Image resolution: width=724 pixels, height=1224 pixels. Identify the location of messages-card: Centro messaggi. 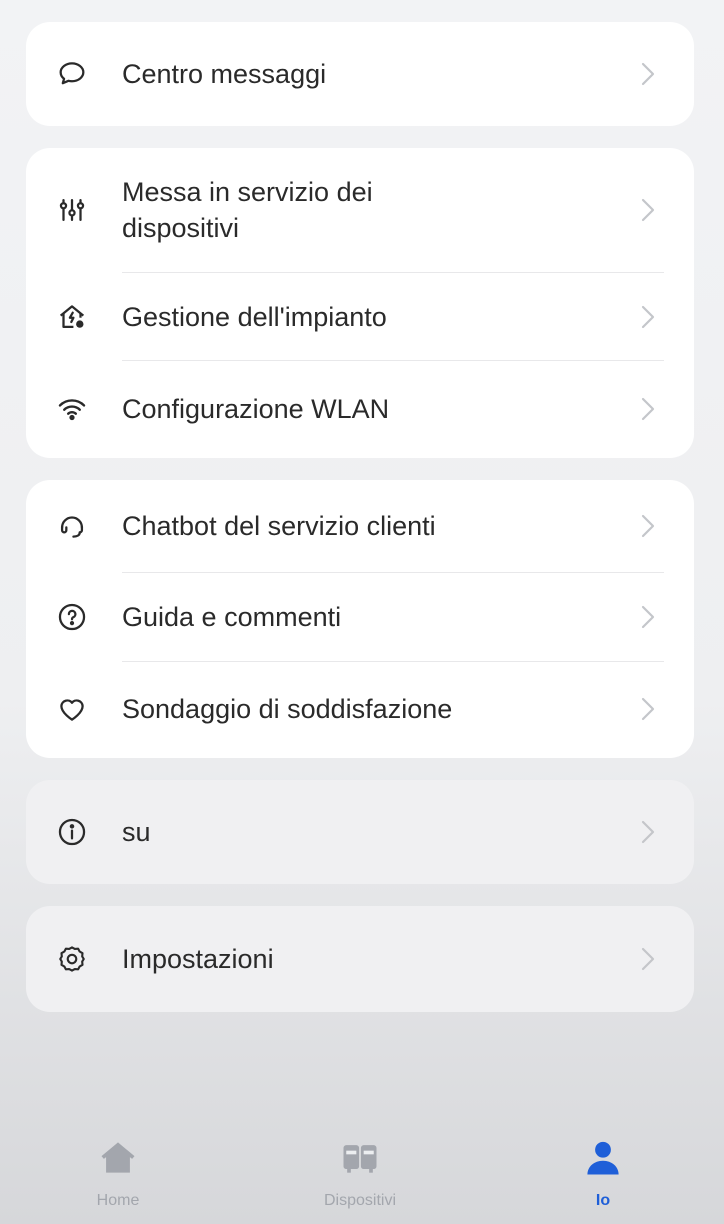
(360, 74).